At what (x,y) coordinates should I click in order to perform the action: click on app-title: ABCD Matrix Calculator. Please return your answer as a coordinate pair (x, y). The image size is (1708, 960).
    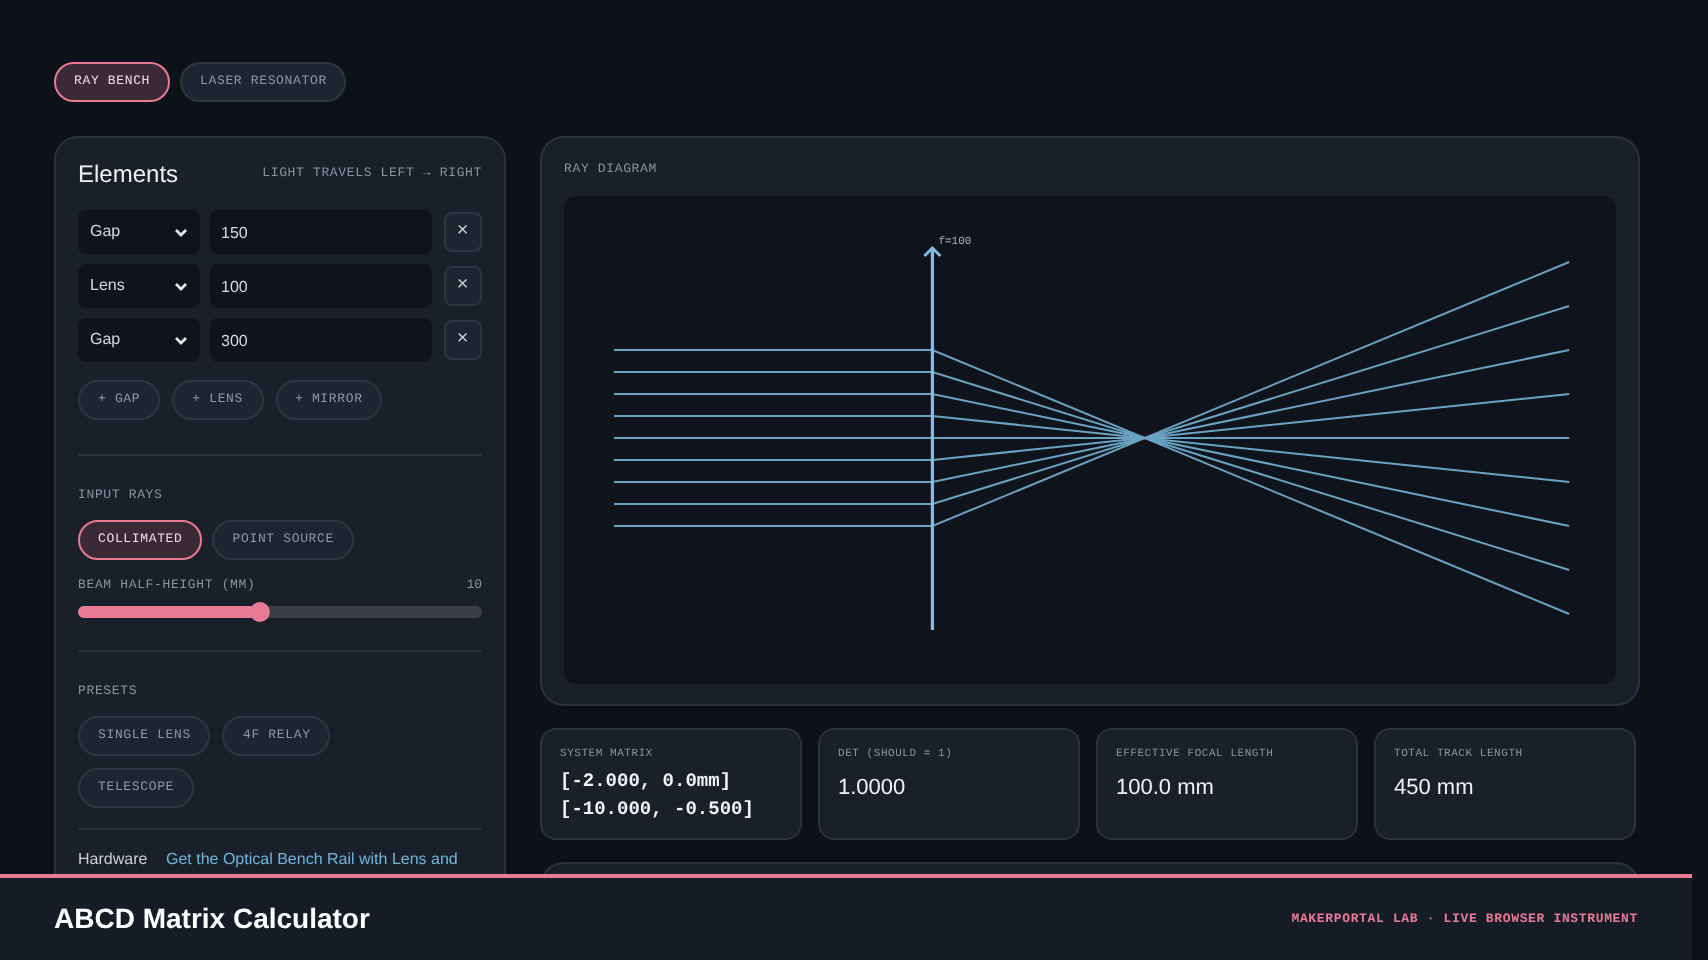
    Looking at the image, I should click on (212, 919).